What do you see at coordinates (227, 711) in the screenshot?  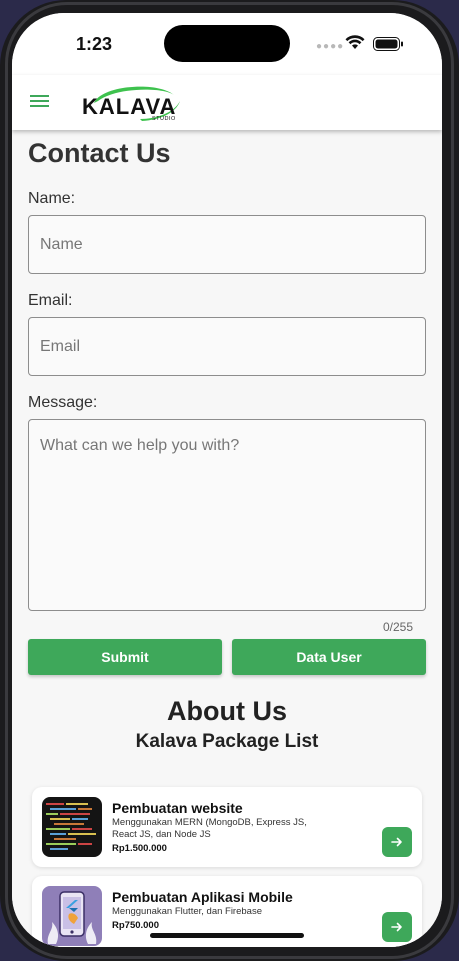 I see `about-title: About Us` at bounding box center [227, 711].